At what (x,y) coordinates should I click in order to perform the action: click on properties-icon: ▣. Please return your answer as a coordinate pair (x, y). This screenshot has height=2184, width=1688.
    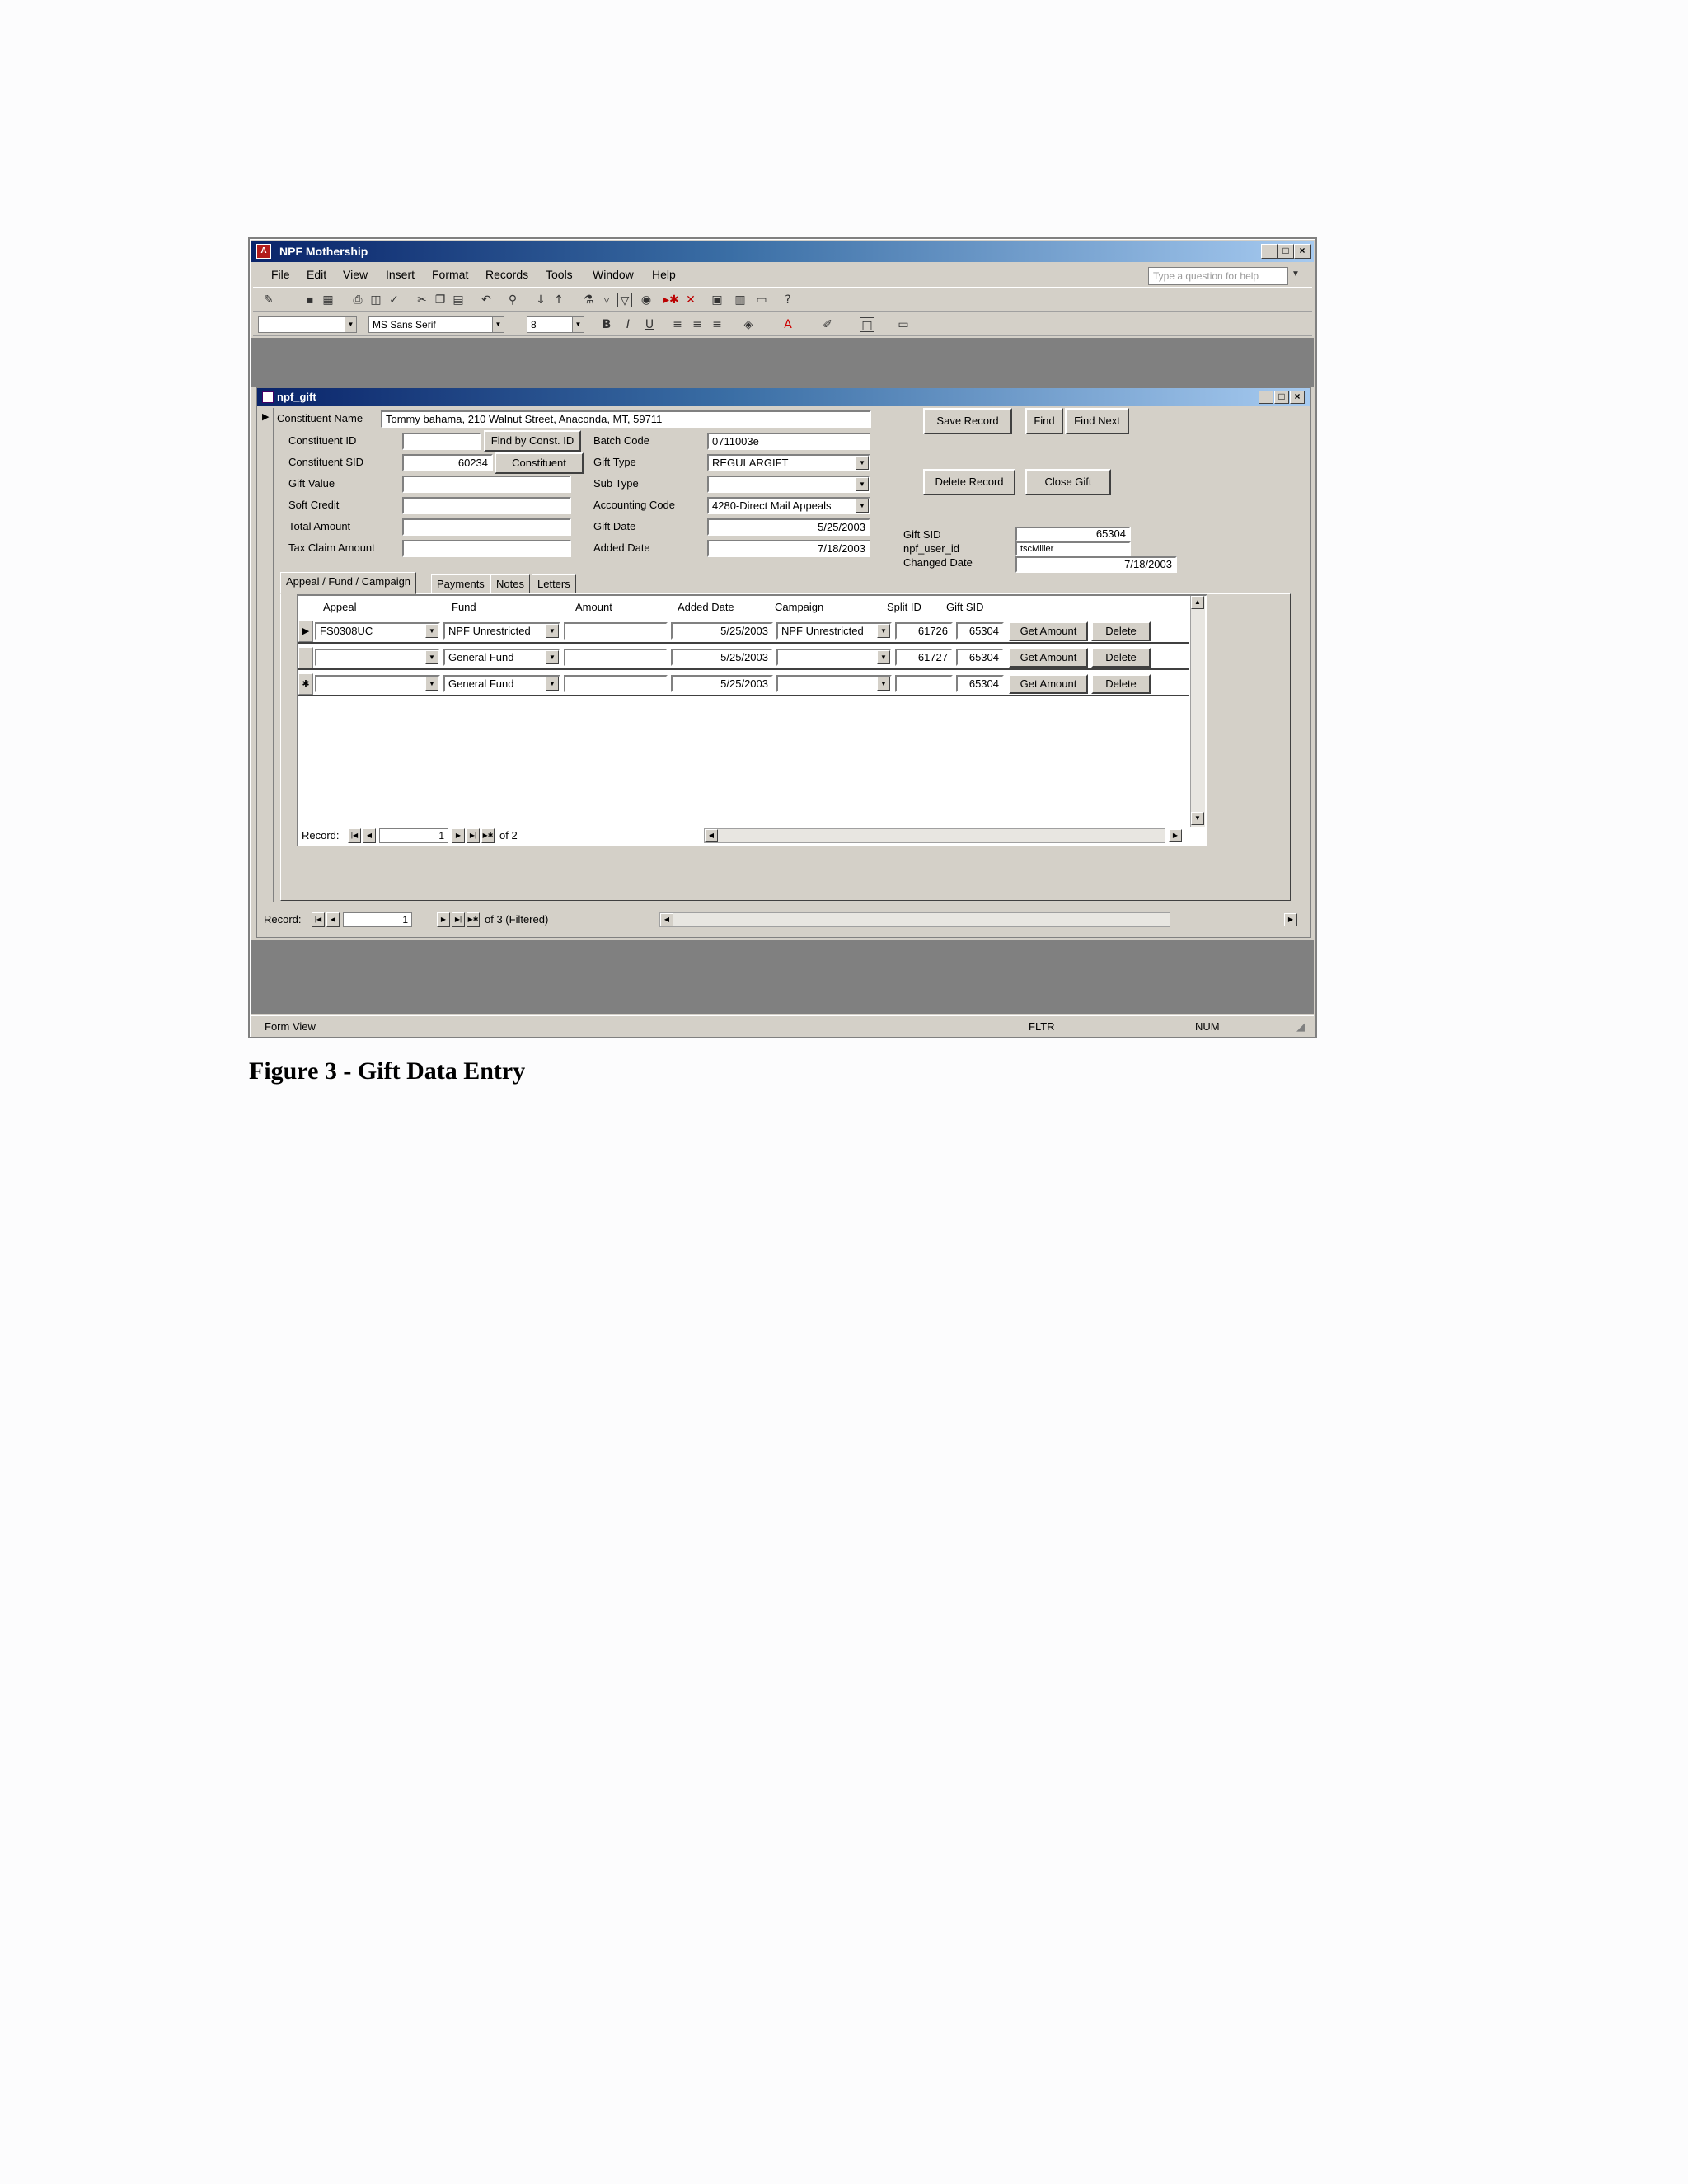
    Looking at the image, I should click on (717, 300).